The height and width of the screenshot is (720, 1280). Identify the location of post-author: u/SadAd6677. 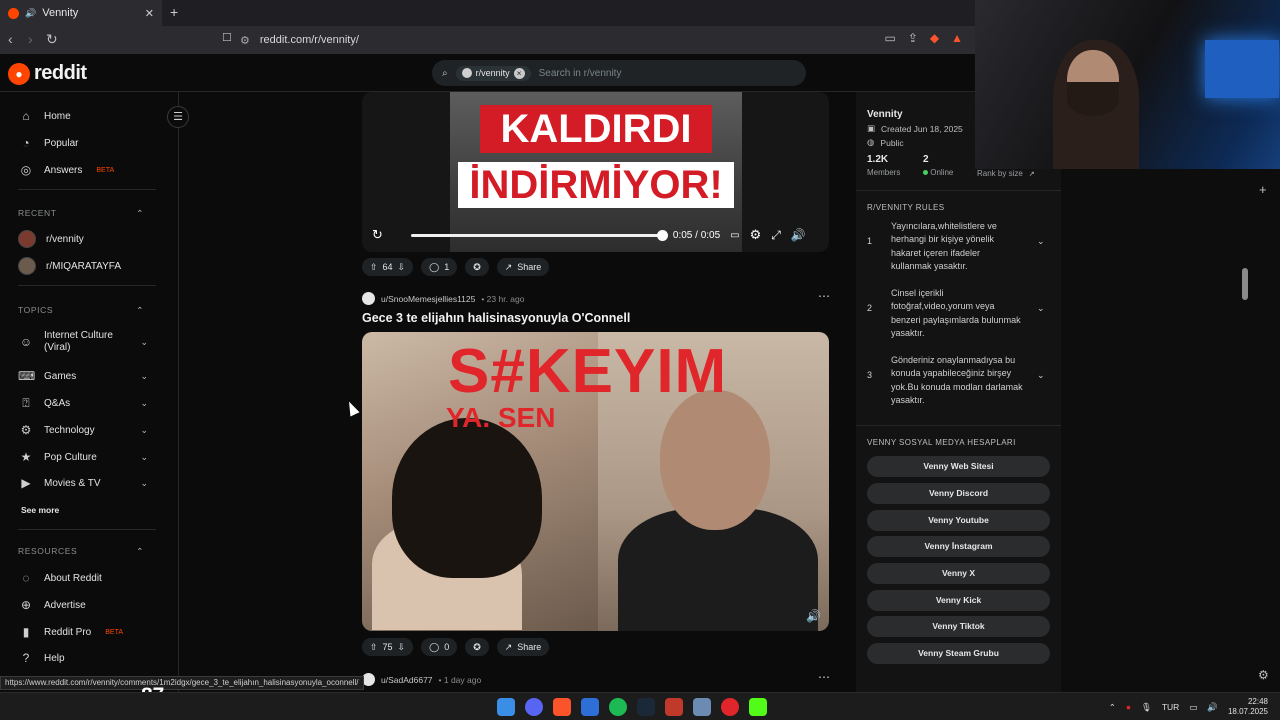
(407, 680).